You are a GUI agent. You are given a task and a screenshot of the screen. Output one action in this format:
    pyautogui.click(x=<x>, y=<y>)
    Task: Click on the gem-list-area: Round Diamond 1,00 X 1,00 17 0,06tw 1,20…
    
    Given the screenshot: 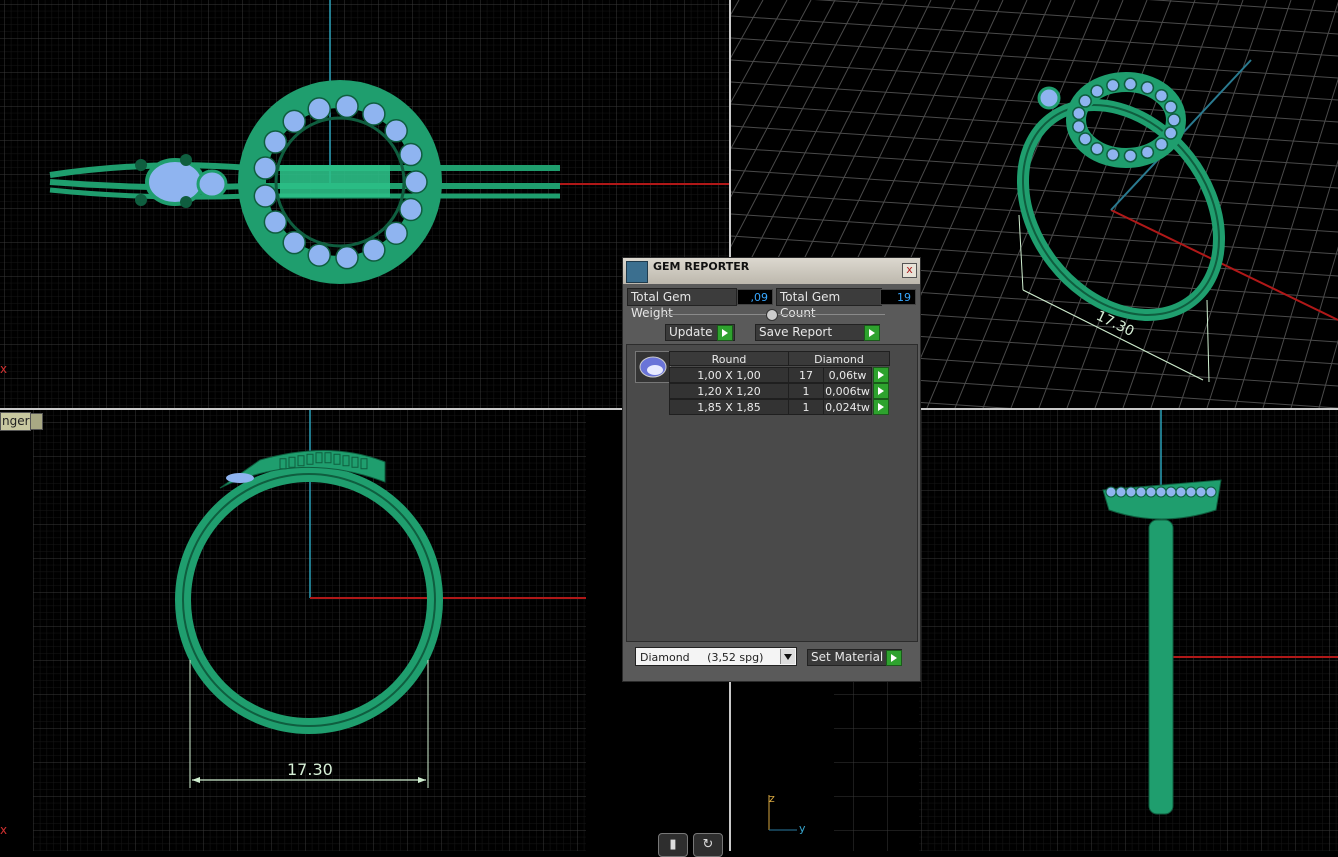 What is the action you would take?
    pyautogui.click(x=772, y=493)
    